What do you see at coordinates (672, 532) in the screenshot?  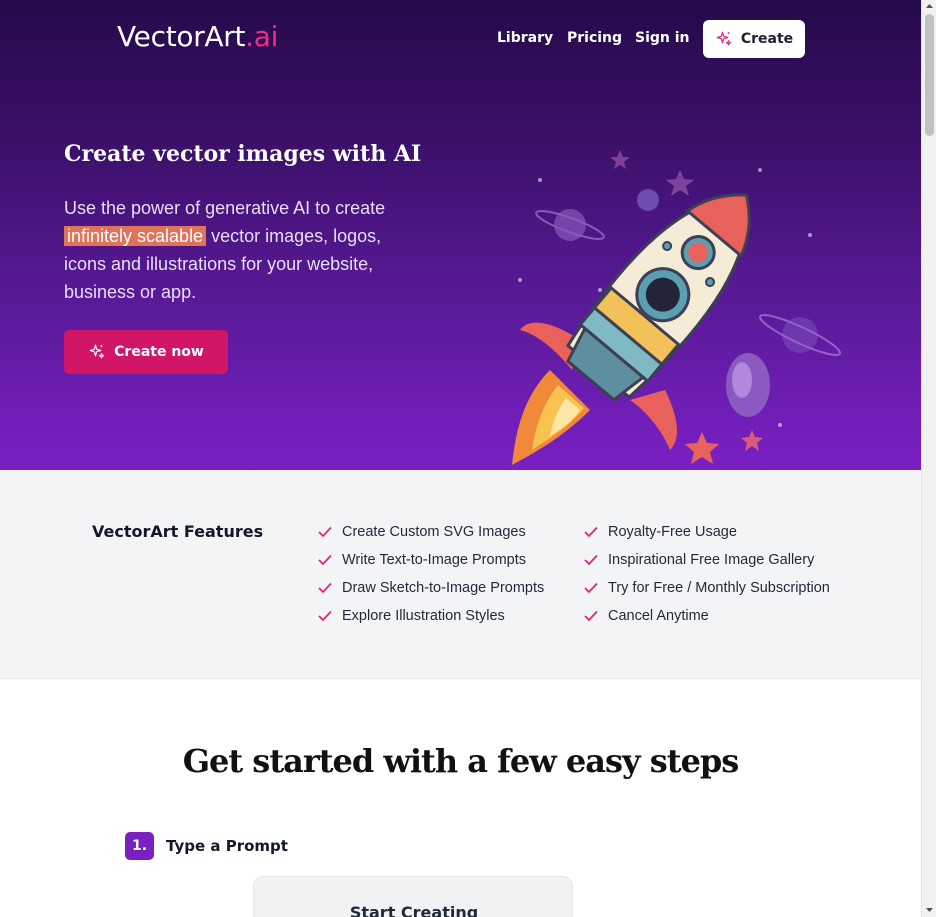 I see `feature-label: Royalty-Free Usage` at bounding box center [672, 532].